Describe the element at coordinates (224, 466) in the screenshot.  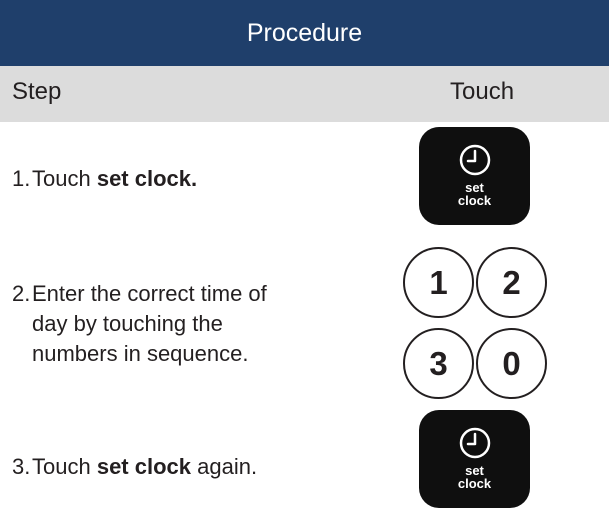
I see `step-3-after: again.` at that location.